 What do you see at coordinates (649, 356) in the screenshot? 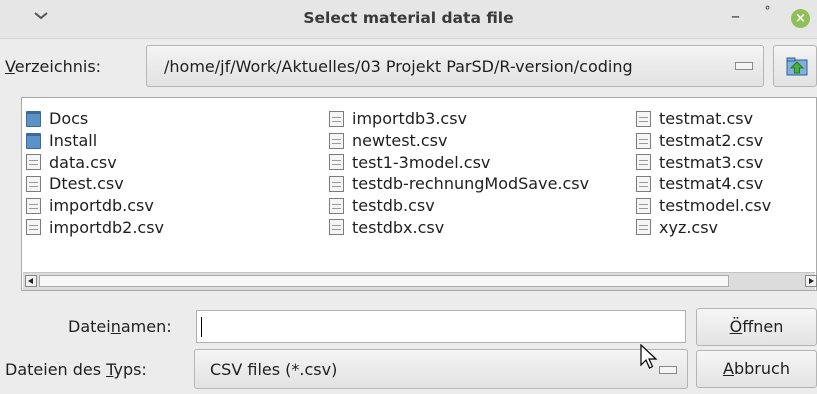
I see `mouse-pointer-icon` at bounding box center [649, 356].